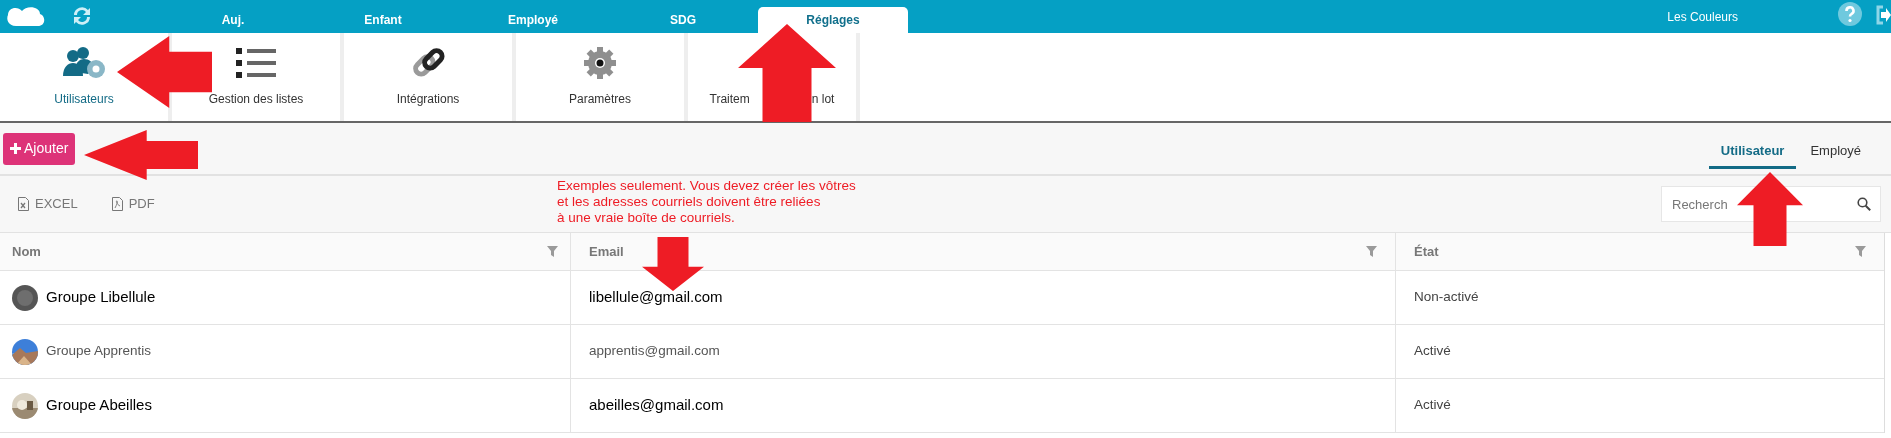  What do you see at coordinates (646, 218) in the screenshot?
I see `note-text: à une vraie boîte de courriels.` at bounding box center [646, 218].